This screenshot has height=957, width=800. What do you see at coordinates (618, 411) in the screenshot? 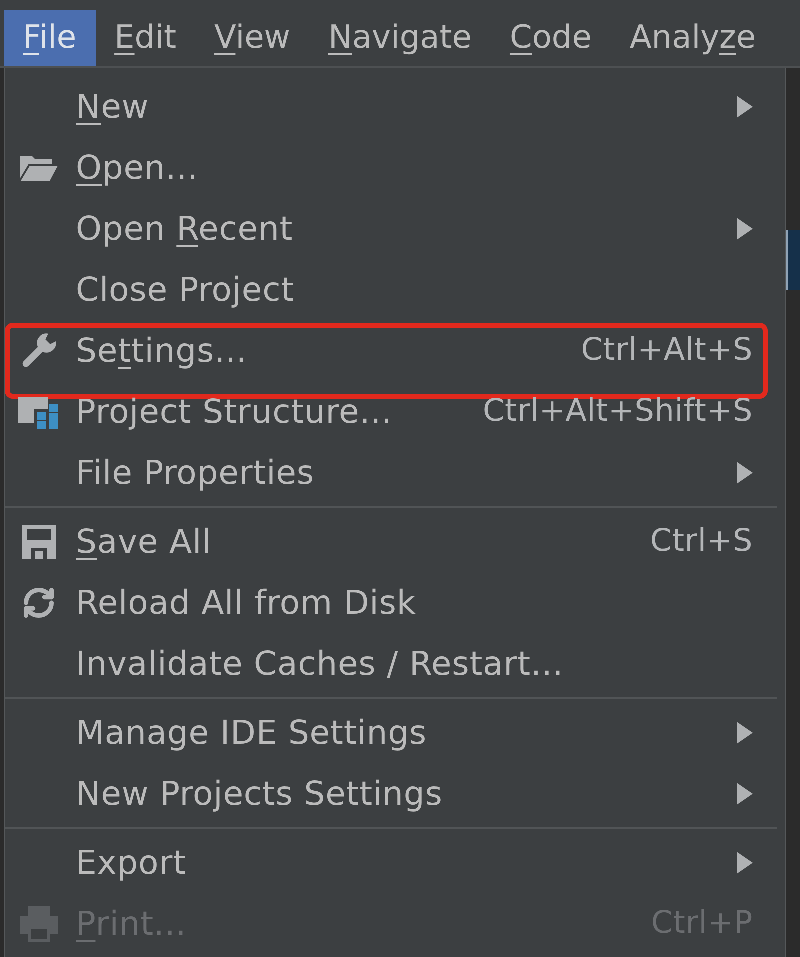
I see `shortcut-label: Ctrl+Alt+Shift+S` at bounding box center [618, 411].